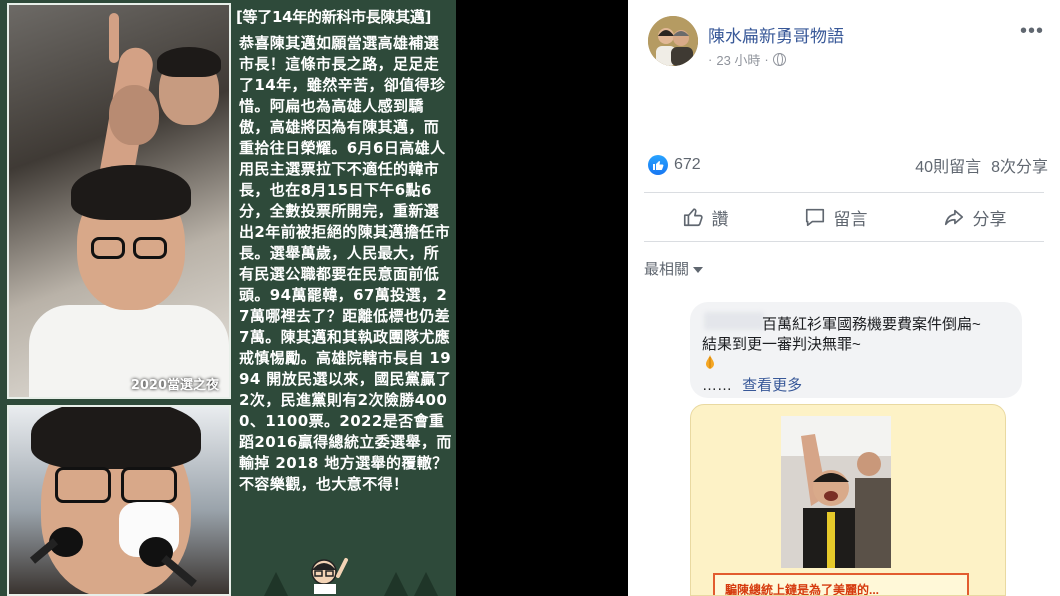 The width and height of the screenshot is (1060, 596). I want to click on photo-caption: 2020當選之夜, so click(174, 385).